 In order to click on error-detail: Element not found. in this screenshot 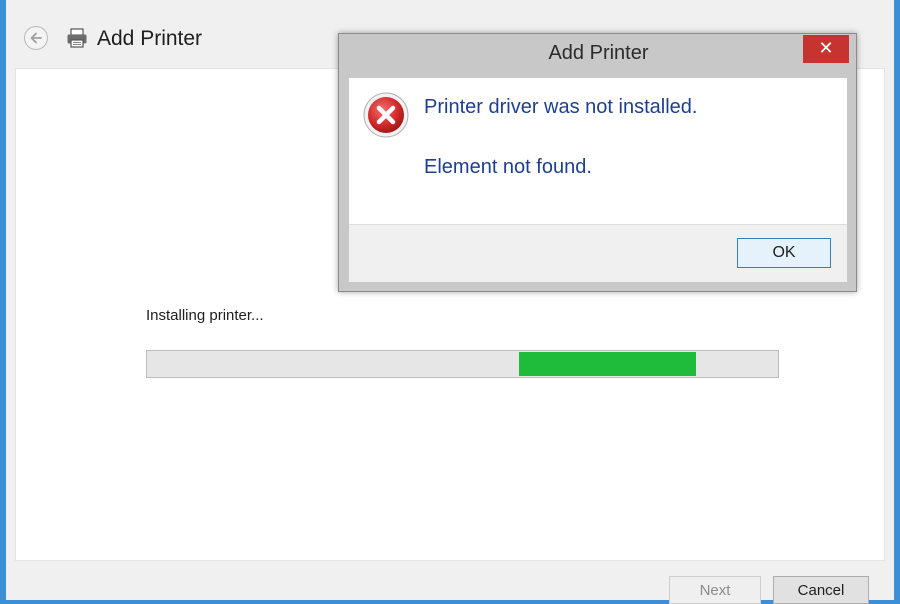, I will do `click(508, 167)`.